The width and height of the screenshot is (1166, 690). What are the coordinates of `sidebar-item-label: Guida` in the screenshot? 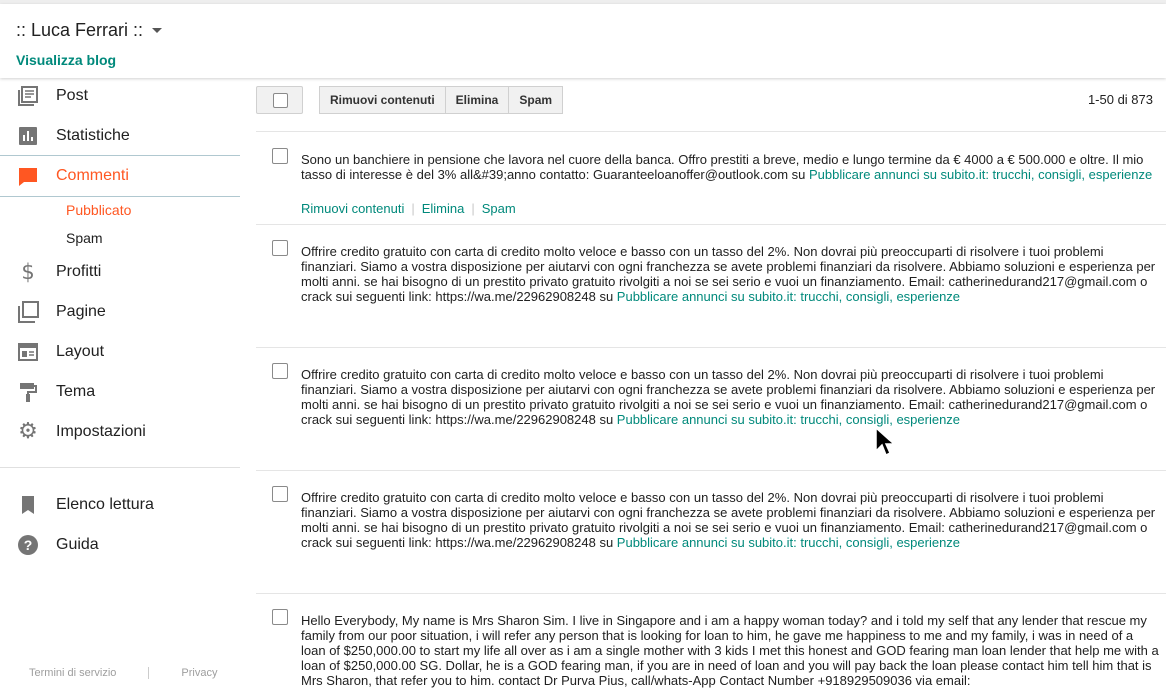 It's located at (77, 544).